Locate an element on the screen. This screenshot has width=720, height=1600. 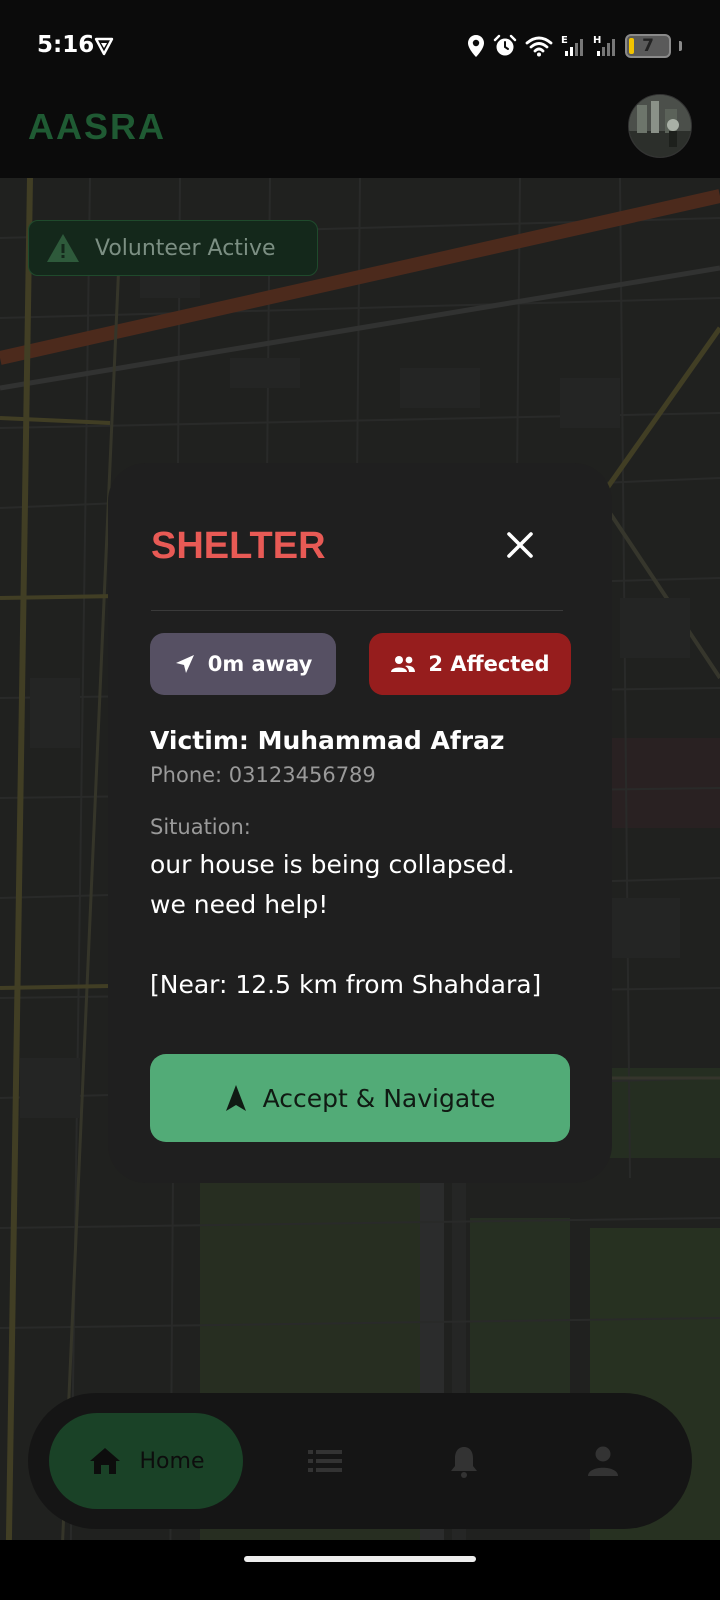
person-icon is located at coordinates (603, 1461).